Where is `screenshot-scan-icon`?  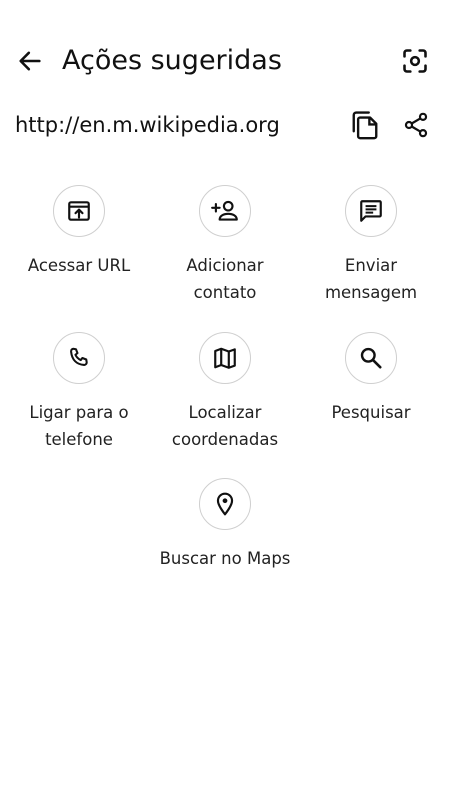 screenshot-scan-icon is located at coordinates (415, 61).